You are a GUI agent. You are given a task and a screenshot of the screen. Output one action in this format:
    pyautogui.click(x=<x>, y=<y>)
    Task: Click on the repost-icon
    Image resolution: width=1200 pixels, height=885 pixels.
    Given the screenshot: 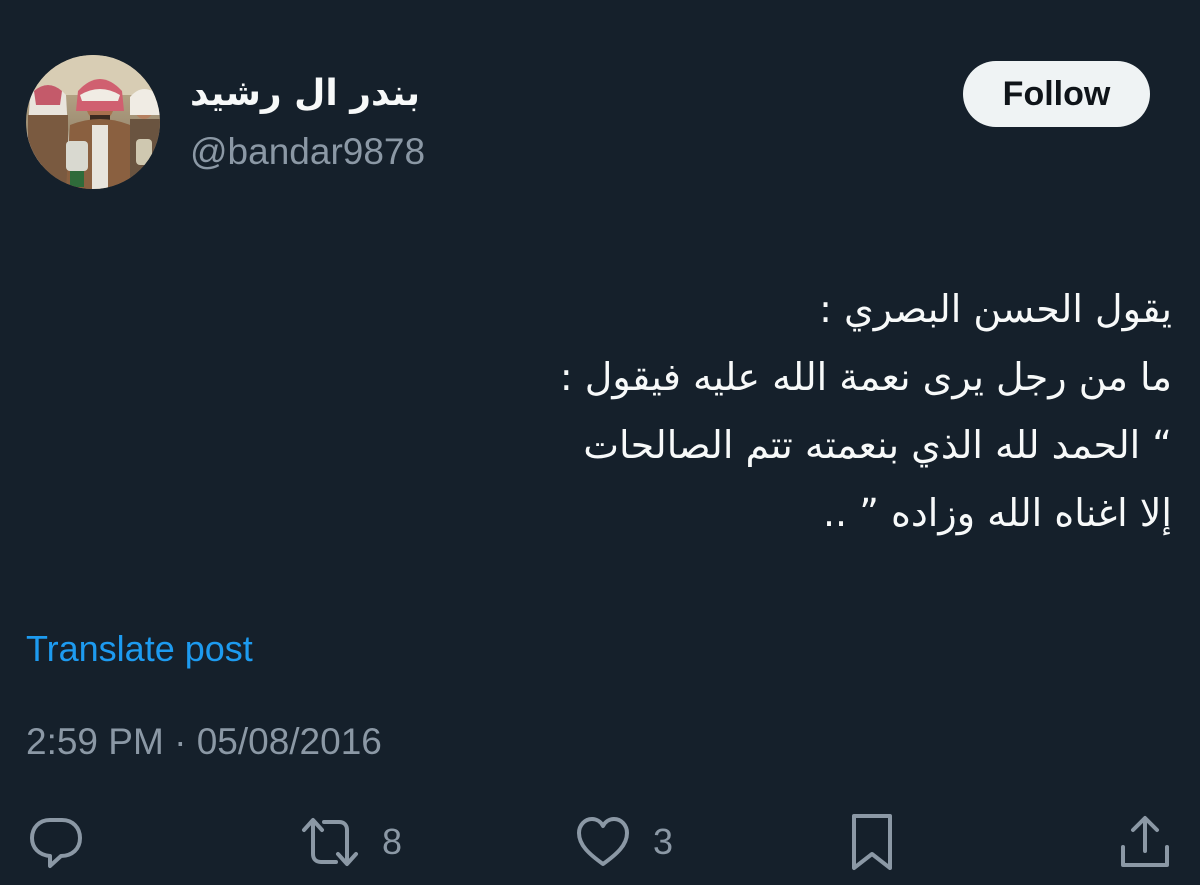 What is the action you would take?
    pyautogui.click(x=330, y=842)
    